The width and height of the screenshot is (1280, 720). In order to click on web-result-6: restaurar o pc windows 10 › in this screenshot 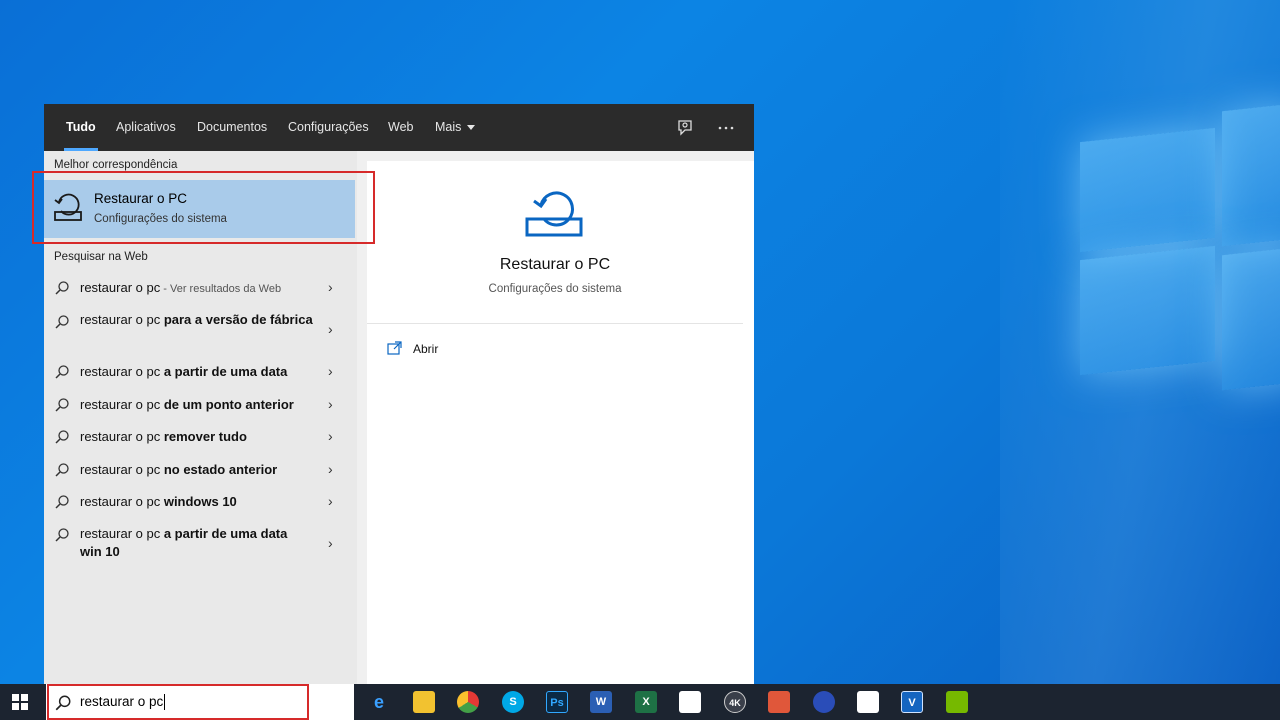, I will do `click(200, 502)`.